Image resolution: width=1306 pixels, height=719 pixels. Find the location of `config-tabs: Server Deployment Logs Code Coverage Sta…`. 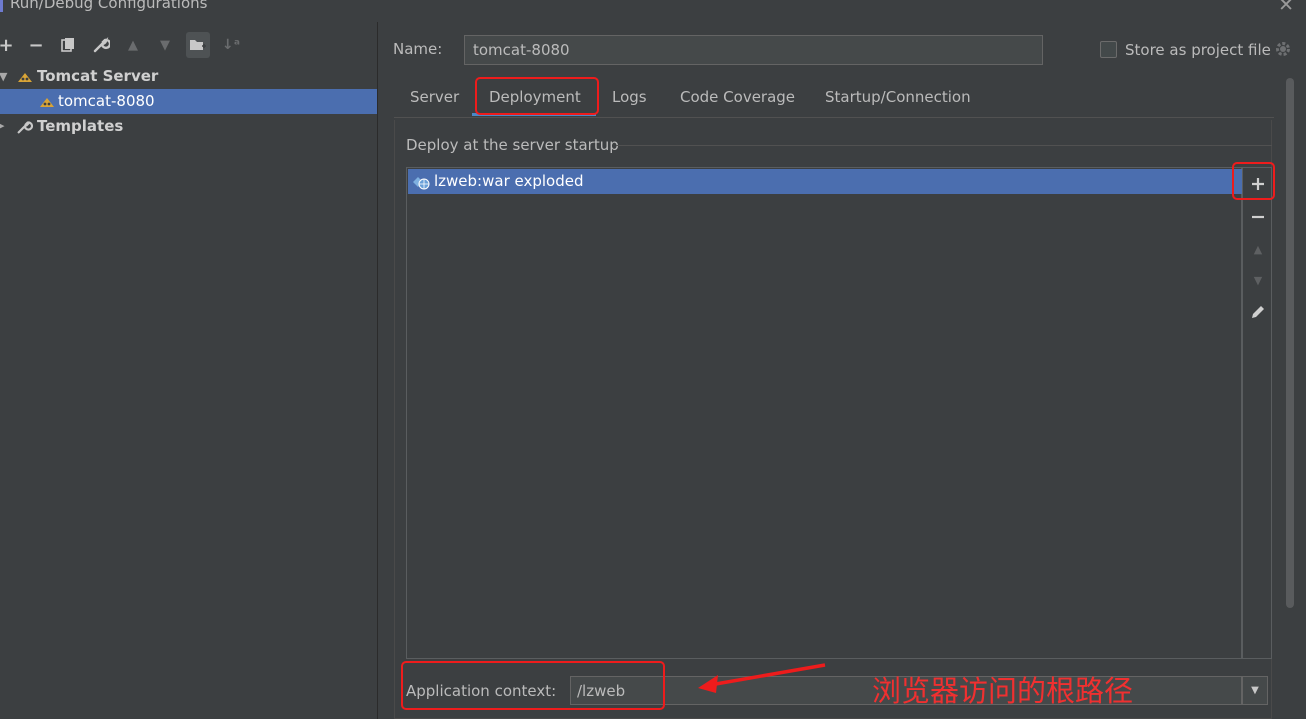

config-tabs: Server Deployment Logs Code Coverage Sta… is located at coordinates (834, 98).